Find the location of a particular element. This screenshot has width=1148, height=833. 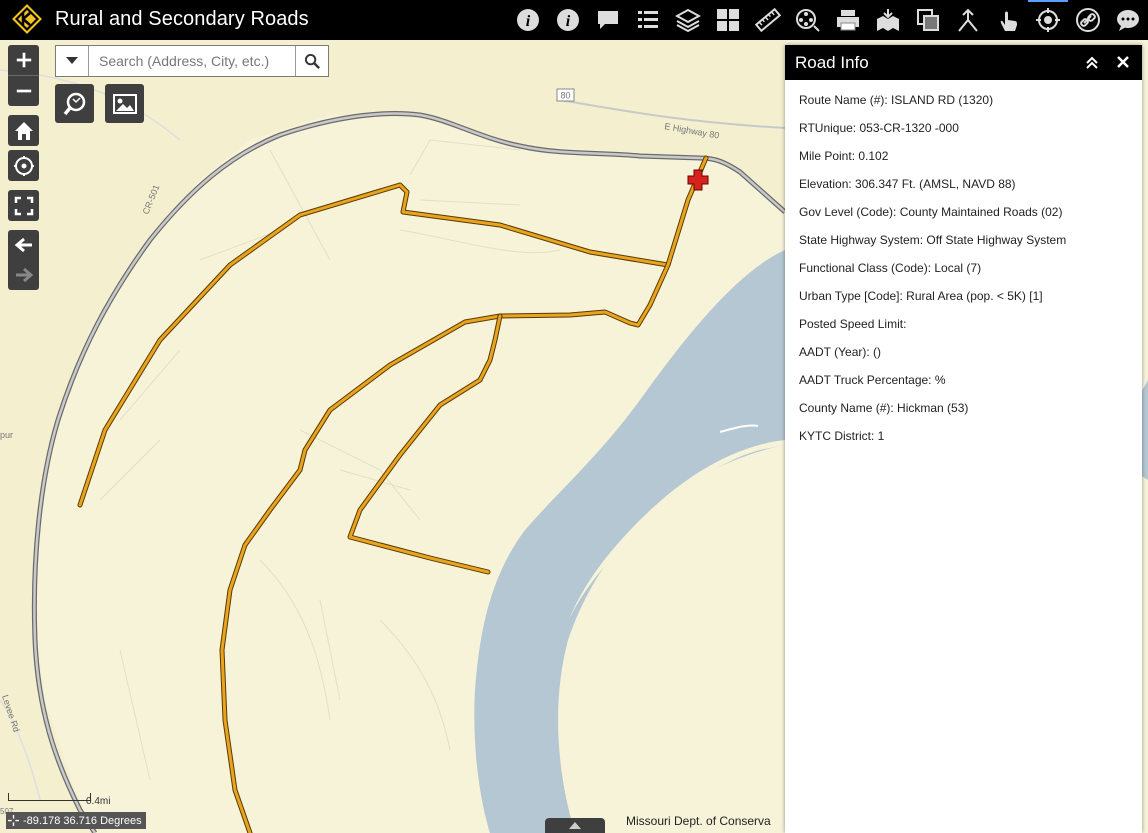

info-button: i is located at coordinates (568, 20).